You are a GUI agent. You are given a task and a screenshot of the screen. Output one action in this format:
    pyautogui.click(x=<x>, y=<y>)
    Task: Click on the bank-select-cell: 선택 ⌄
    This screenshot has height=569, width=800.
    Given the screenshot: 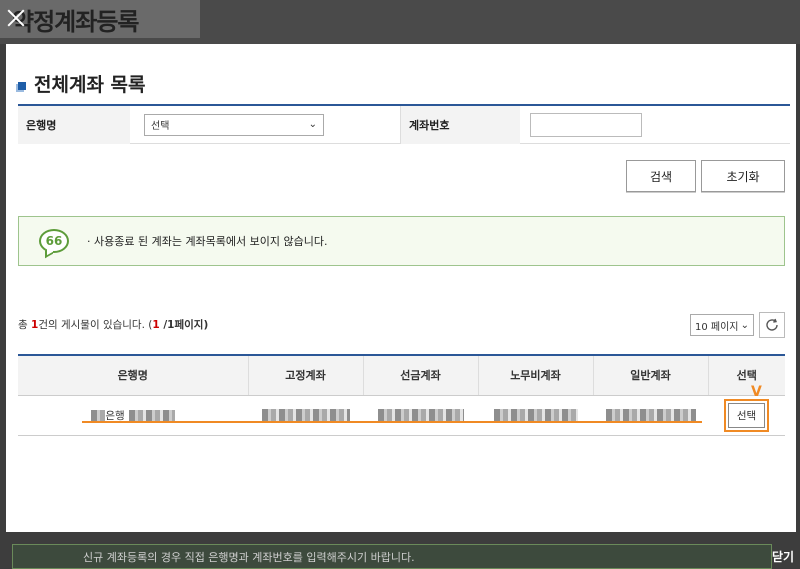 What is the action you would take?
    pyautogui.click(x=265, y=125)
    